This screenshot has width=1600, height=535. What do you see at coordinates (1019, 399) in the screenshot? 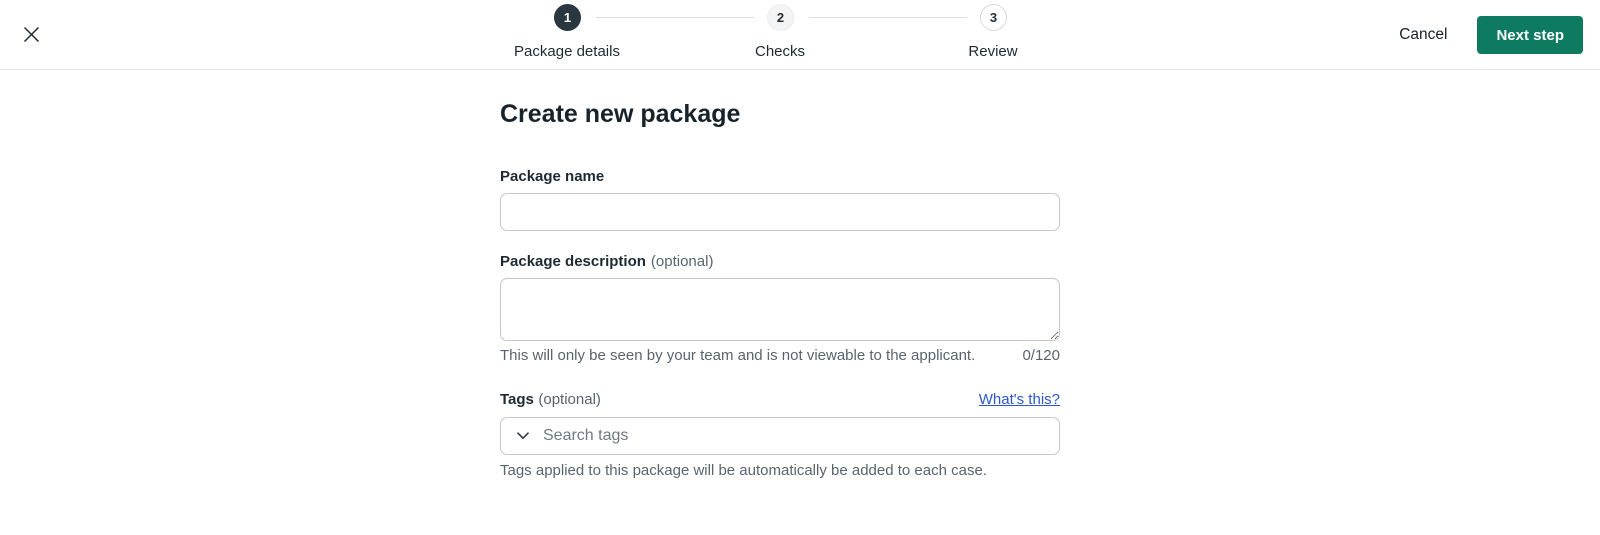
I see `whats-this-link: What's this?` at bounding box center [1019, 399].